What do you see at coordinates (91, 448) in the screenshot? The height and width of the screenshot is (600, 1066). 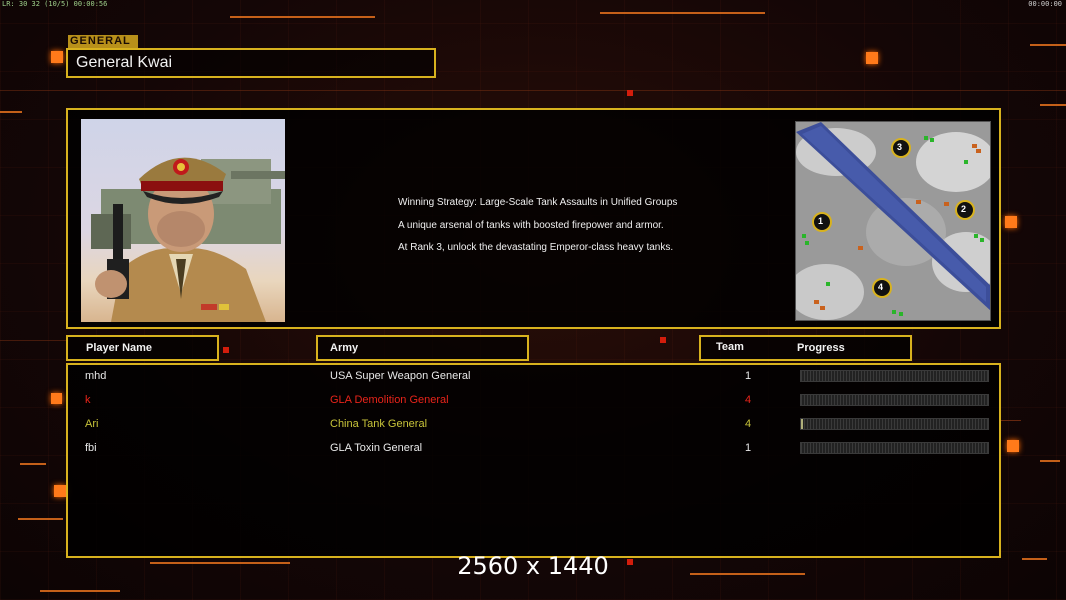 I see `player-name: fbi` at bounding box center [91, 448].